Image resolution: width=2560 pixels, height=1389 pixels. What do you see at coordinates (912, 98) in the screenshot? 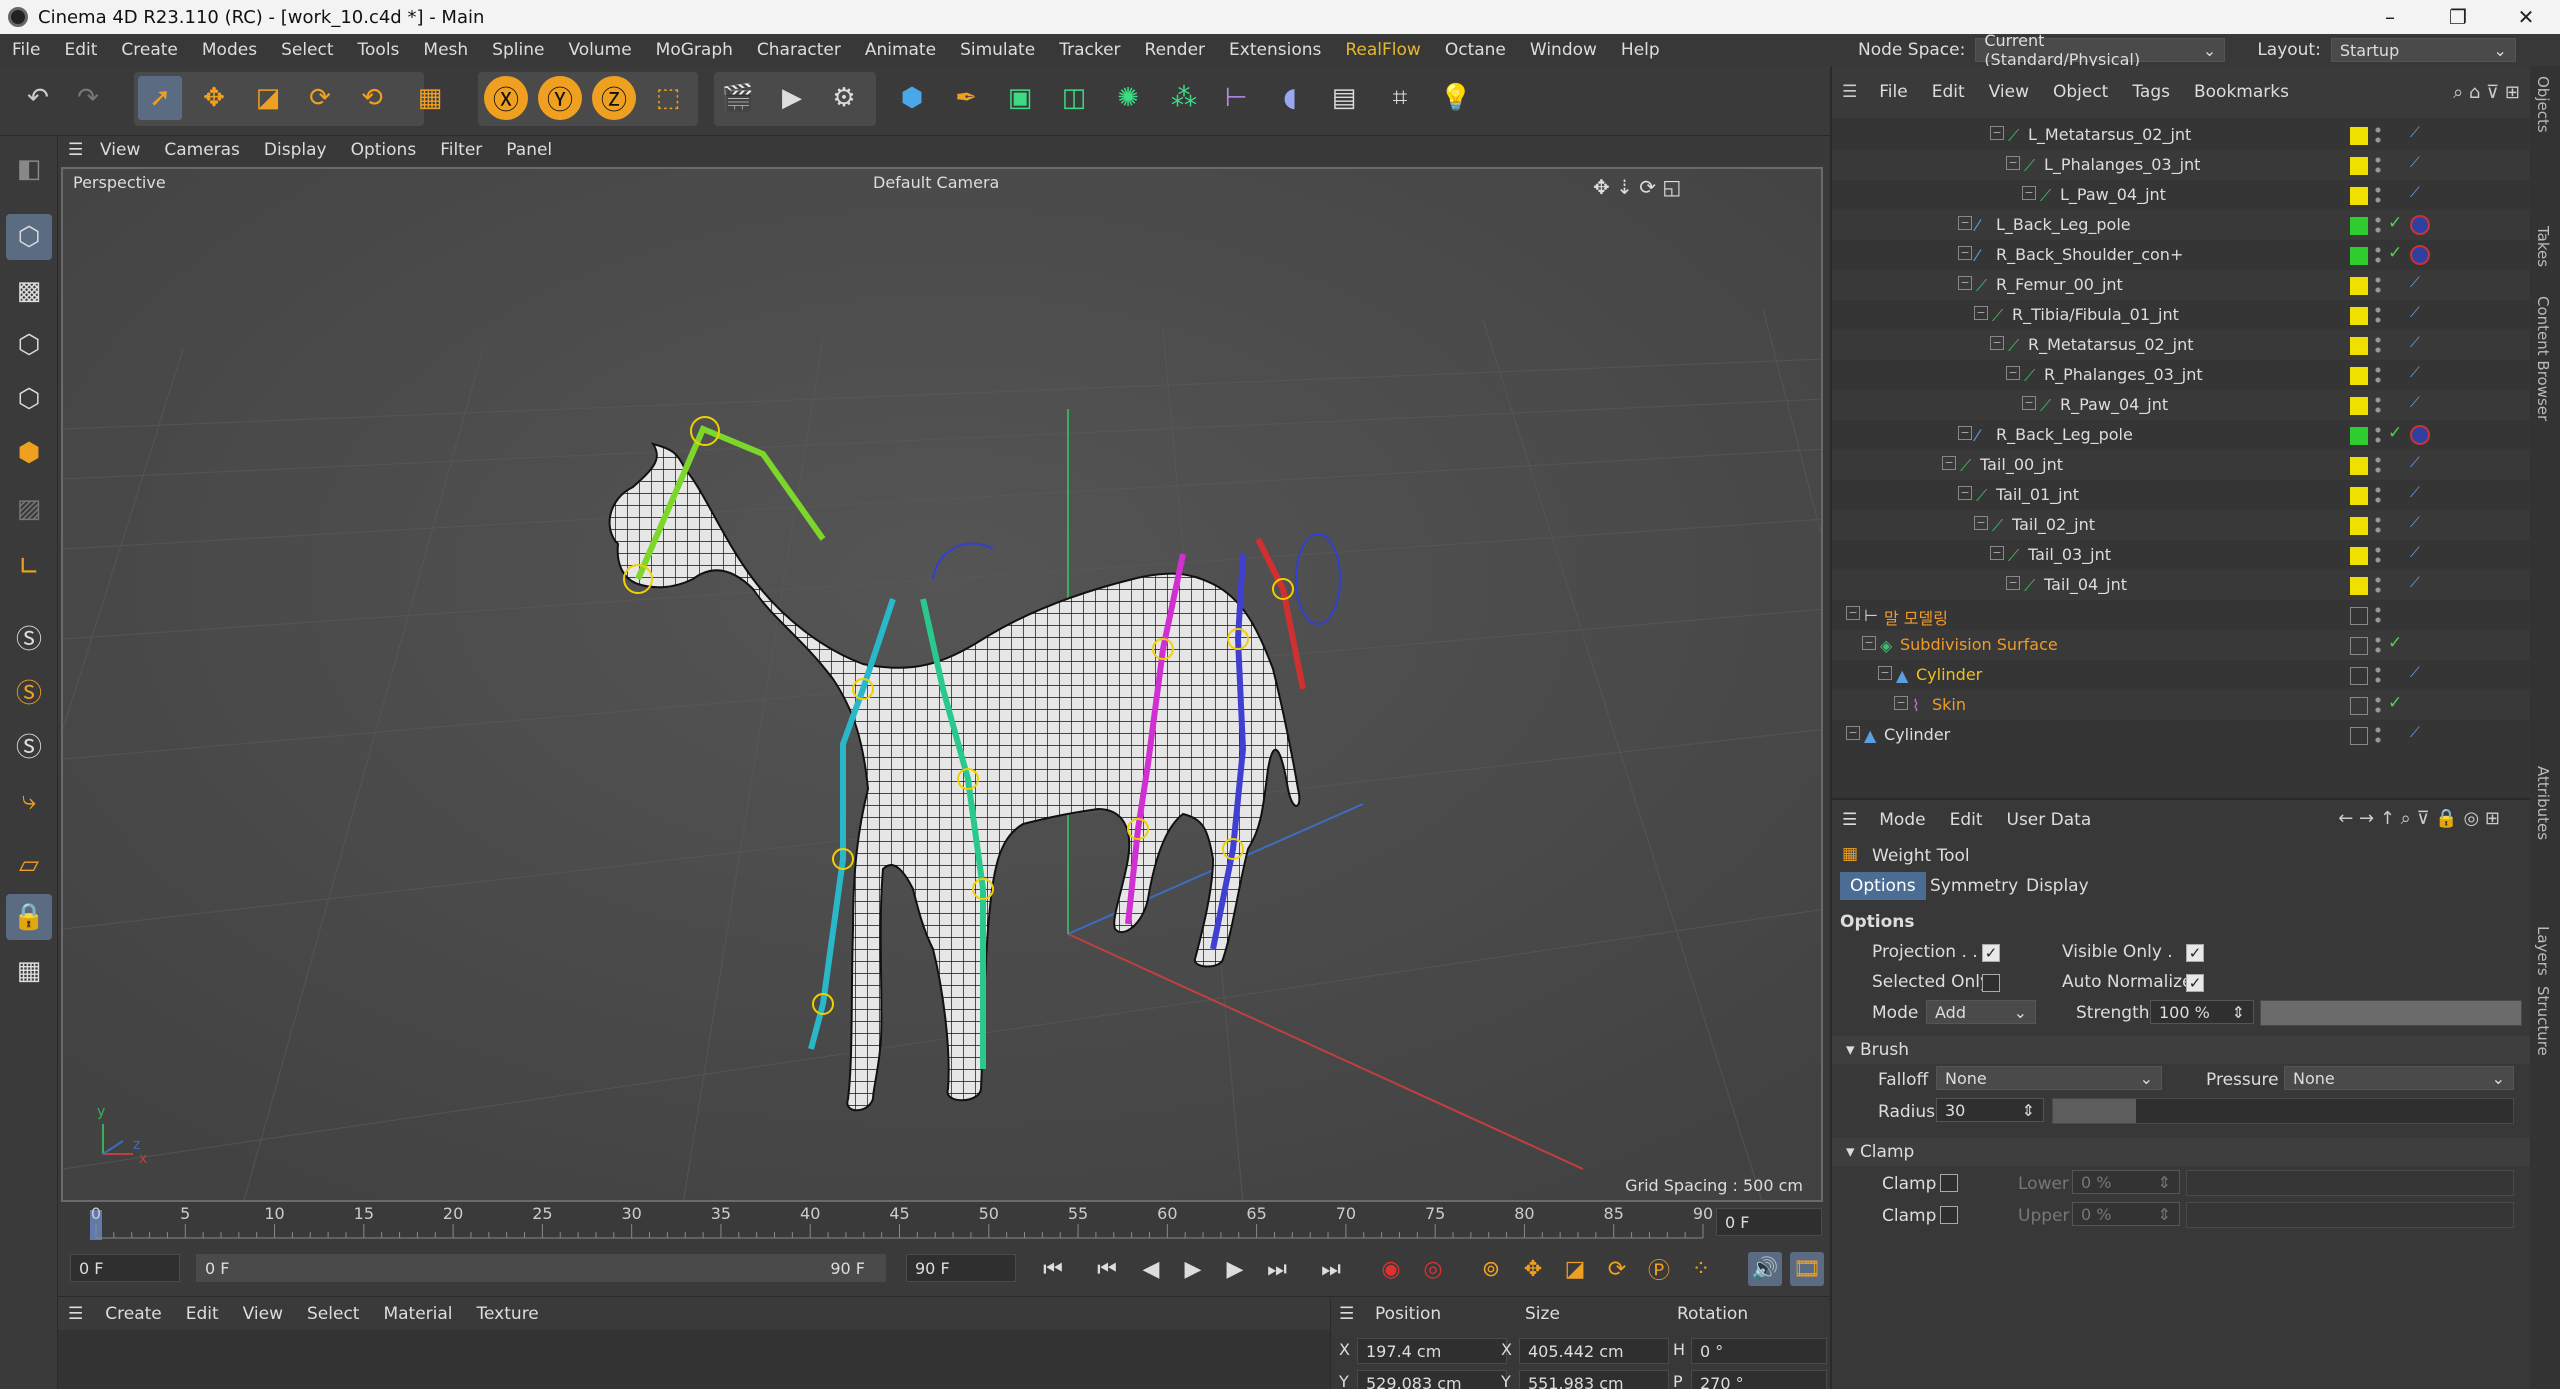
I see `cube-icon: ⬢` at bounding box center [912, 98].